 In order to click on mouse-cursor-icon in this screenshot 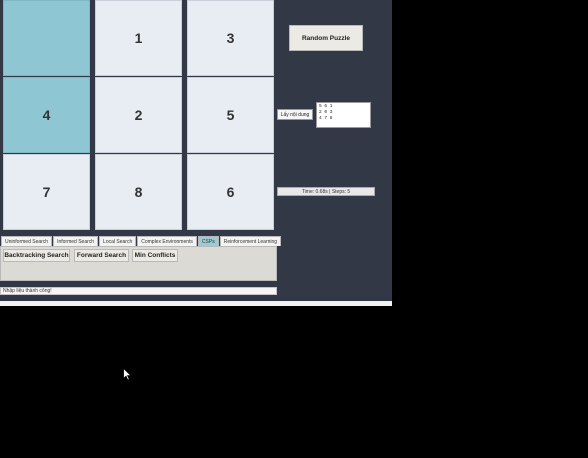, I will do `click(127, 374)`.